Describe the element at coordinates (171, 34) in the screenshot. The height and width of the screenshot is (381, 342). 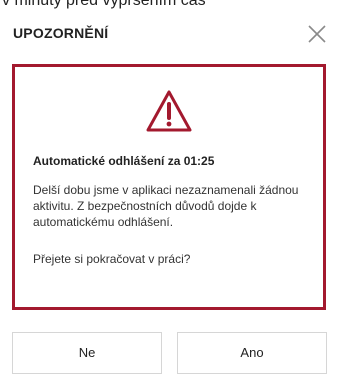
I see `dialog-header: UPOZORNĚNÍ` at that location.